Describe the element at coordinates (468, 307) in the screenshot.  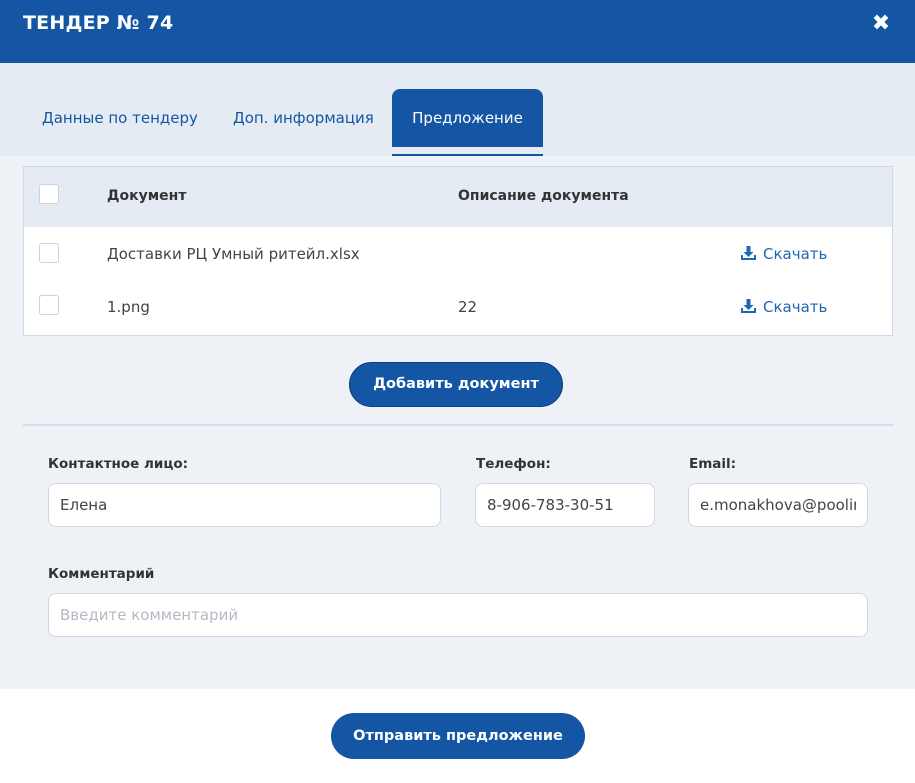
I see `document-description: 22` at that location.